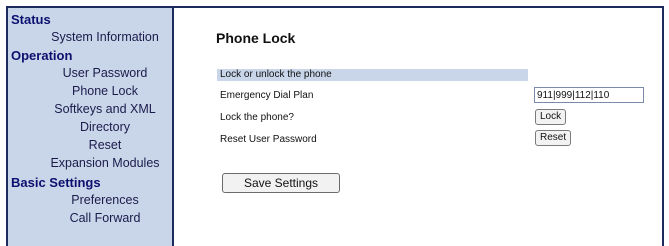 The height and width of the screenshot is (246, 669). Describe the element at coordinates (105, 73) in the screenshot. I see `sidebar-item-user-password: User Password` at that location.